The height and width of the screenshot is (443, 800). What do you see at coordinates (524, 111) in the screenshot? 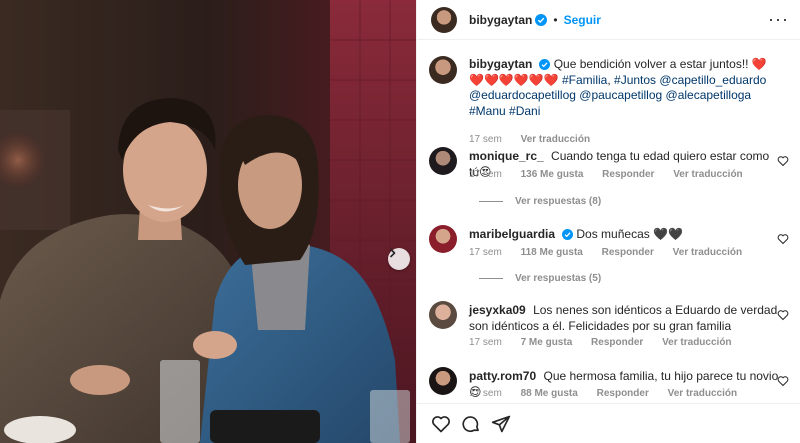
I see `hashtag-link: #Dani` at bounding box center [524, 111].